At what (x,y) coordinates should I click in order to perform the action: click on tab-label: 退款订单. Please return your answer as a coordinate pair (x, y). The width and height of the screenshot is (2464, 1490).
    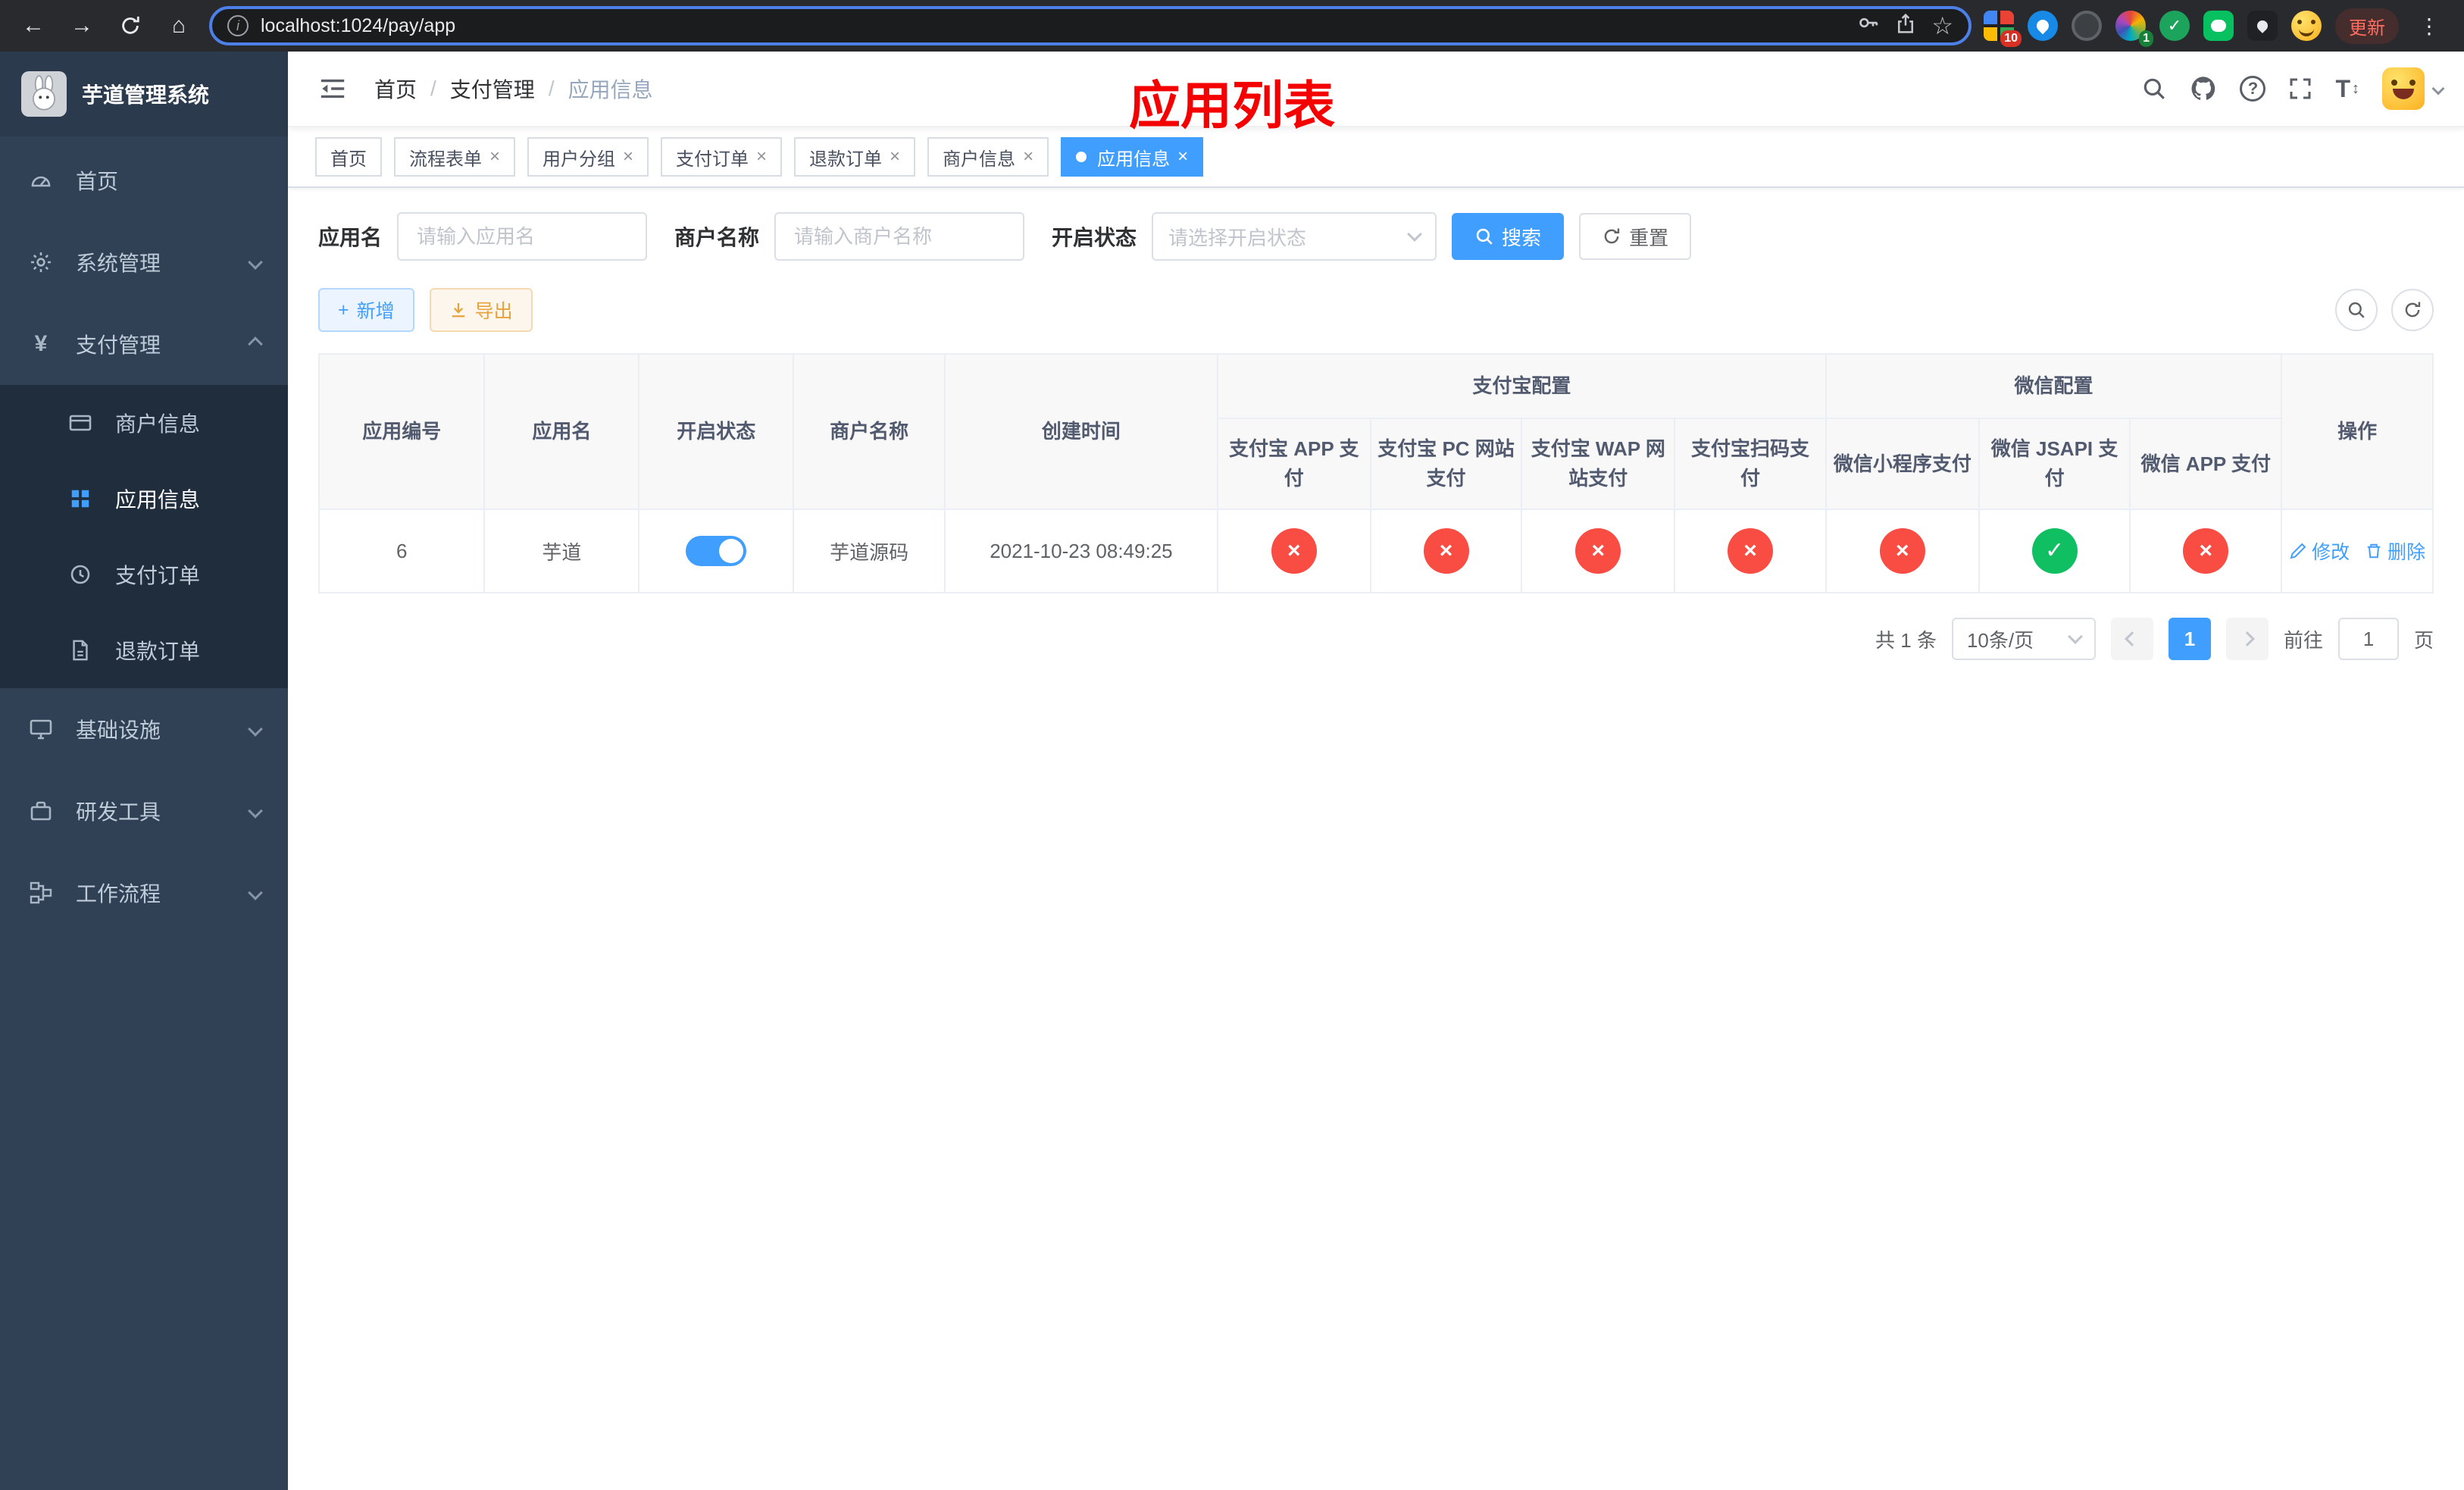
    Looking at the image, I should click on (846, 159).